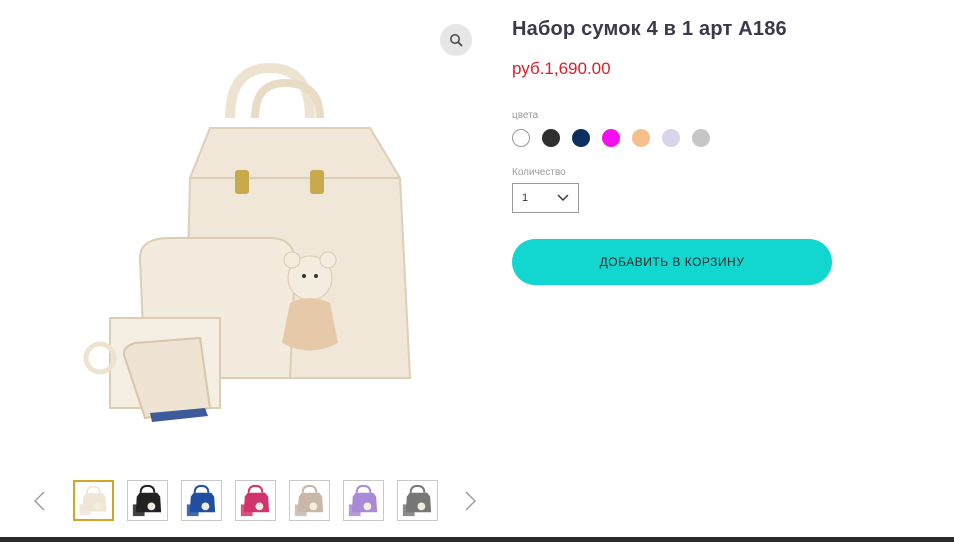 This screenshot has width=954, height=542. I want to click on color-swatch-black, so click(551, 138).